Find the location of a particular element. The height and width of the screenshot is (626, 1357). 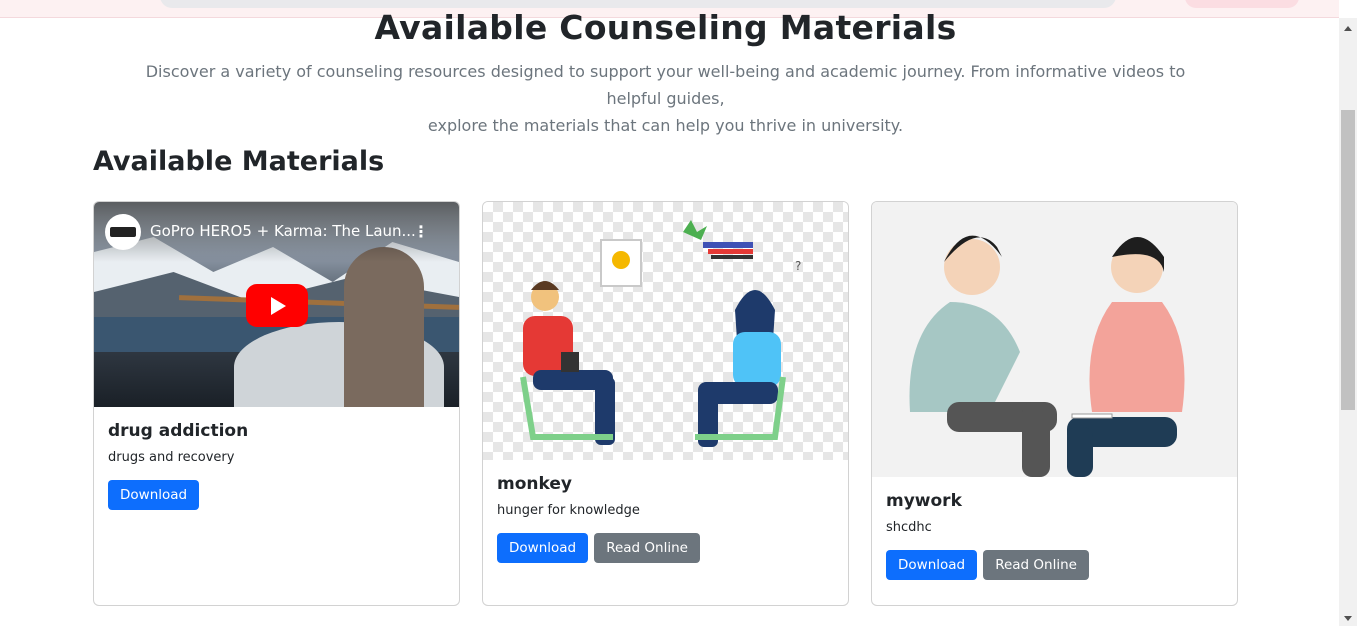

page-scrollbar is located at coordinates (1348, 322).